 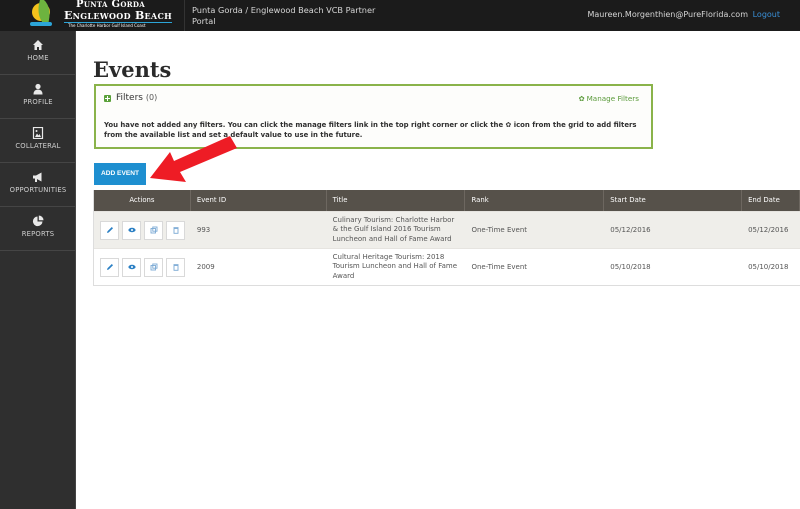 I want to click on manage-filters-label: Manage Filters, so click(x=612, y=98).